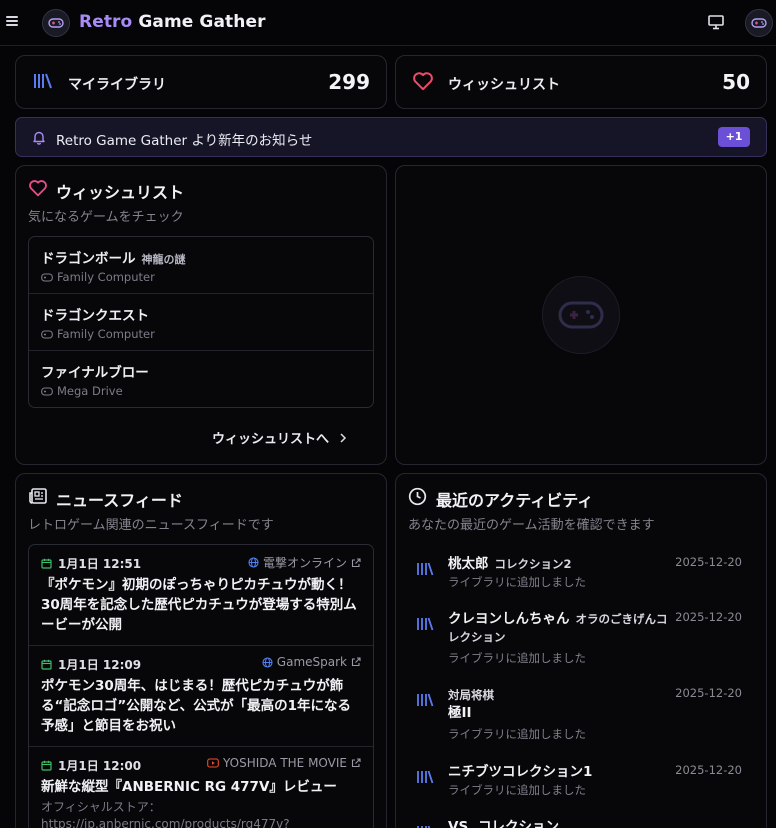 The width and height of the screenshot is (776, 828). What do you see at coordinates (504, 85) in the screenshot?
I see `wishlist-label: ウィッシュリスト` at bounding box center [504, 85].